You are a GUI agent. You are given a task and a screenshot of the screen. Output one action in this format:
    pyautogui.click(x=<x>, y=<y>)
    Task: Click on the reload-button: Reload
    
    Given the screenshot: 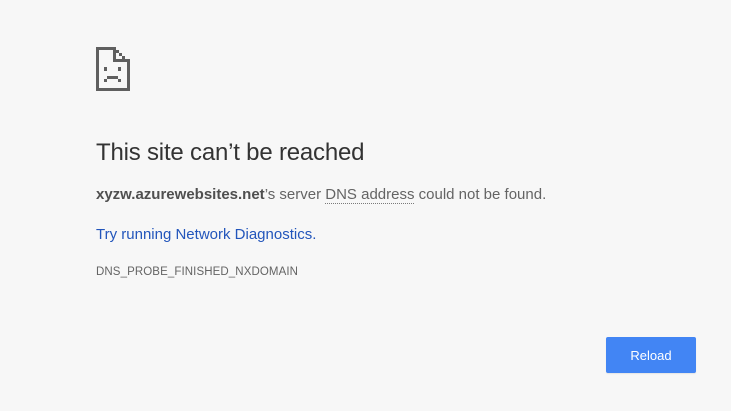 What is the action you would take?
    pyautogui.click(x=651, y=355)
    